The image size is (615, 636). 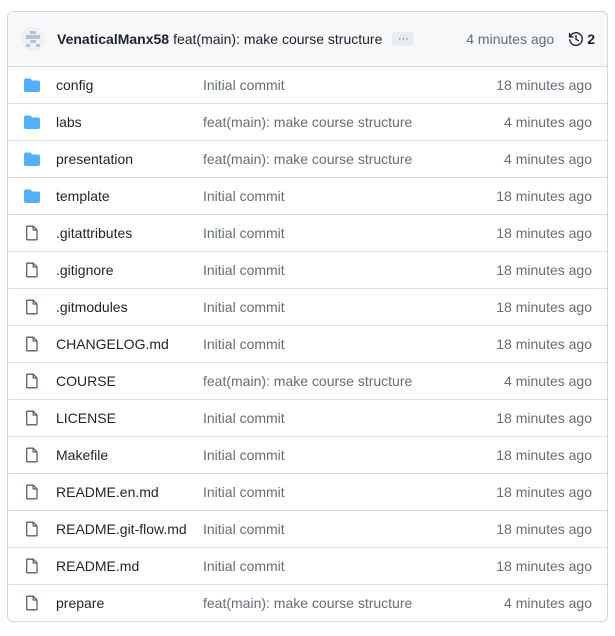 I want to click on file-row: CHANGELOG.md Initial commit 18 minutes ago, so click(x=307, y=343).